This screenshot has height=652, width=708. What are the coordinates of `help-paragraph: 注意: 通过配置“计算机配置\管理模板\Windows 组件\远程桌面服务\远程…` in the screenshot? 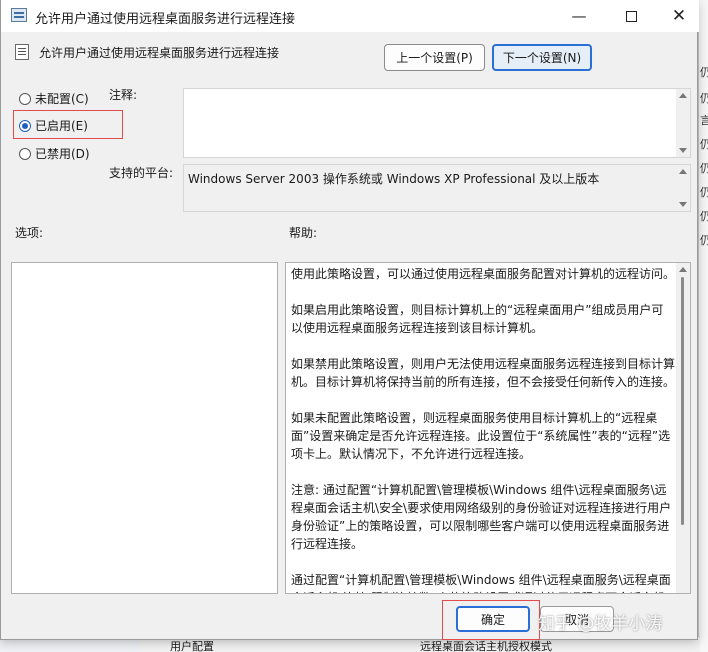 It's located at (481, 517).